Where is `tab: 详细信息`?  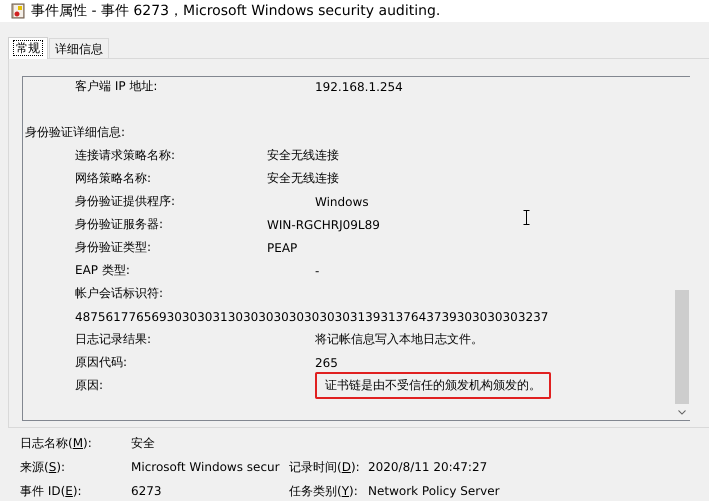 tab: 详细信息 is located at coordinates (79, 48).